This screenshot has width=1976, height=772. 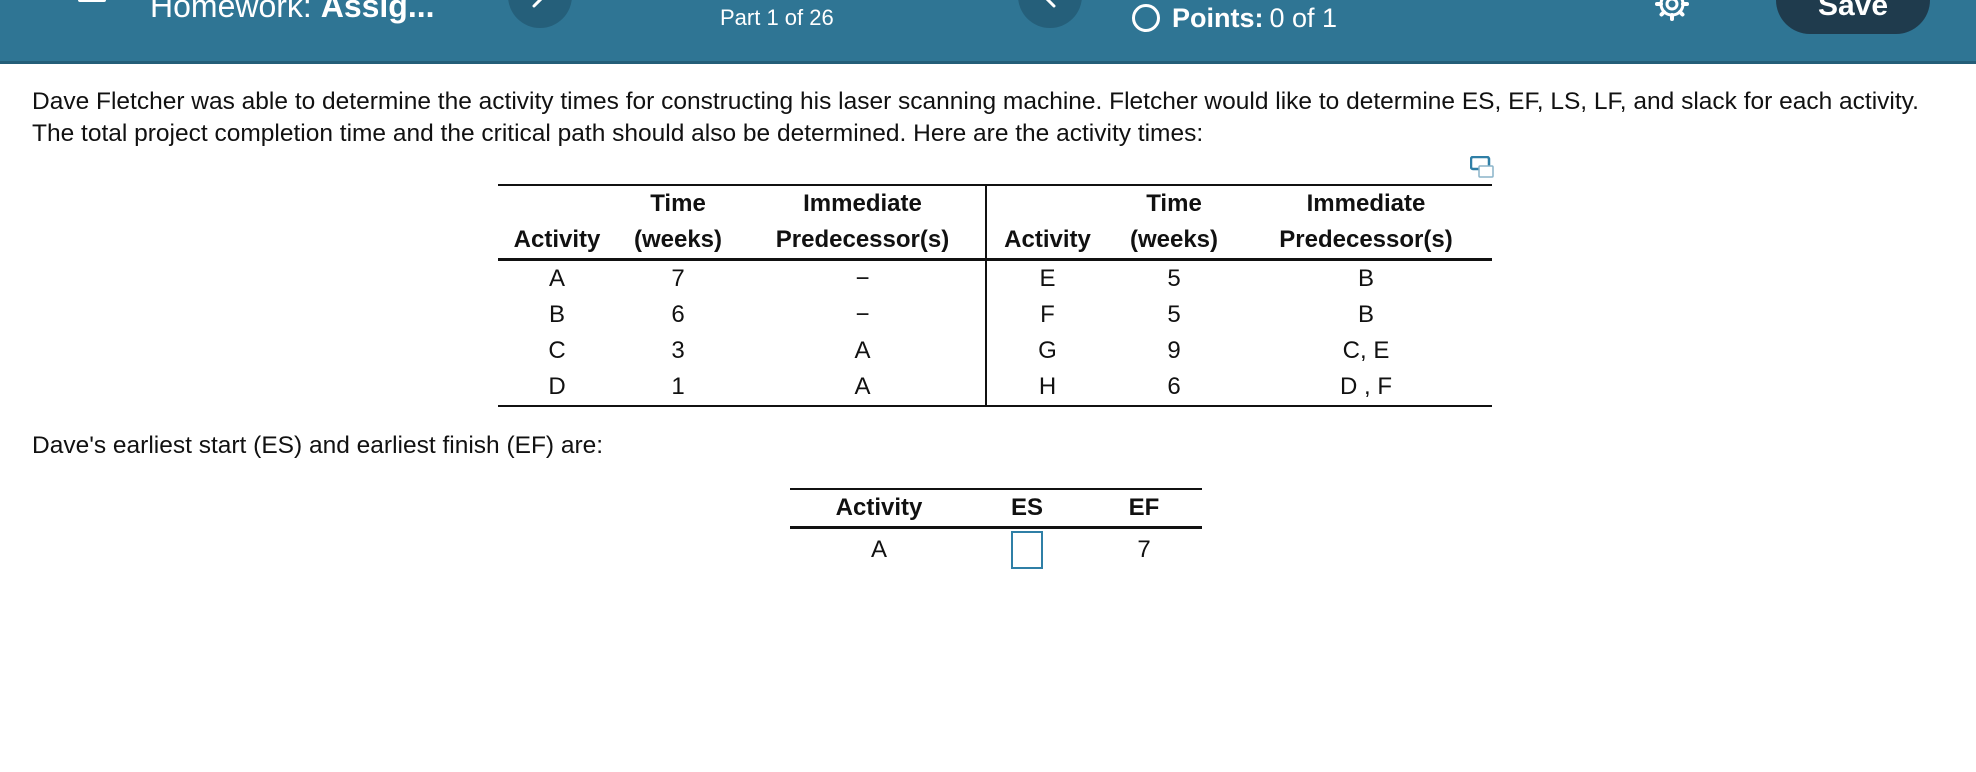 I want to click on table-row: C 3 A G 9 C, E, so click(x=995, y=351).